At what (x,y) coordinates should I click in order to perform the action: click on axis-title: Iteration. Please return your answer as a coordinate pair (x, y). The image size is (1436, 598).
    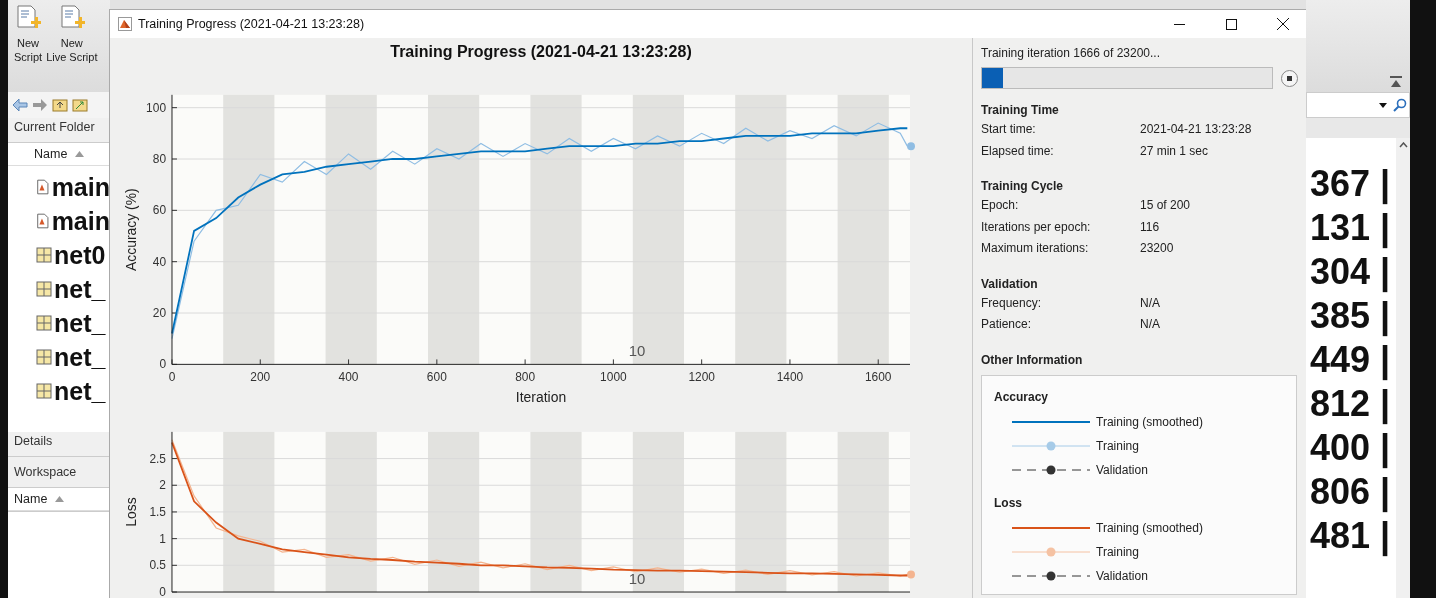
    Looking at the image, I should click on (541, 397).